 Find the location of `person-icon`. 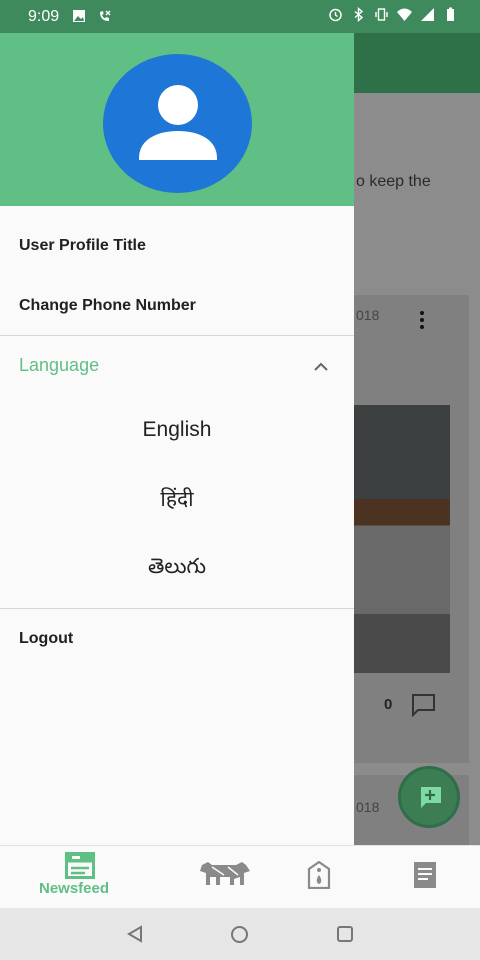

person-icon is located at coordinates (178, 122).